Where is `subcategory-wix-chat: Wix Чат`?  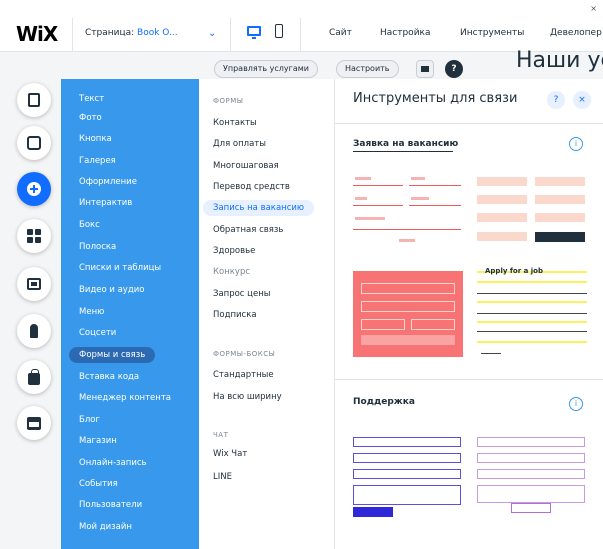 subcategory-wix-chat: Wix Чат is located at coordinates (230, 454).